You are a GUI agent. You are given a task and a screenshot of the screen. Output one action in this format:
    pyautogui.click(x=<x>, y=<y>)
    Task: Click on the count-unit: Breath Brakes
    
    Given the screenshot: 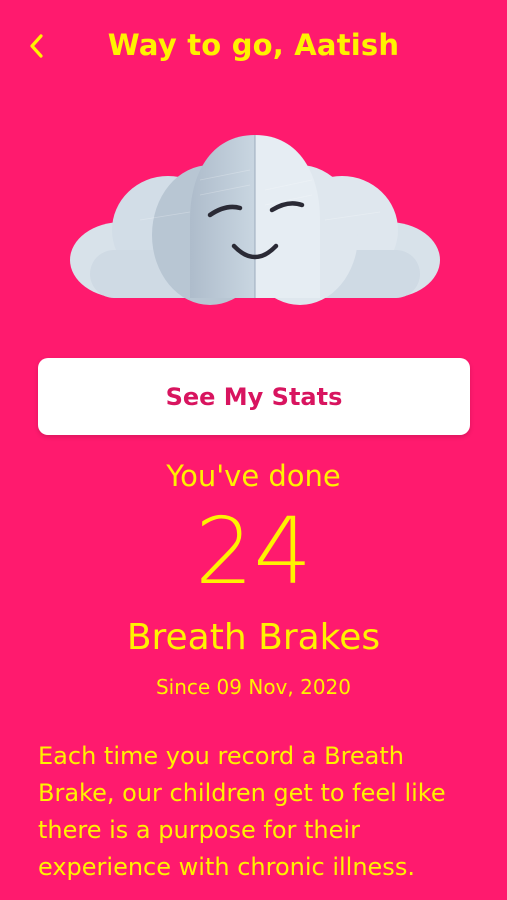 What is the action you would take?
    pyautogui.click(x=253, y=637)
    